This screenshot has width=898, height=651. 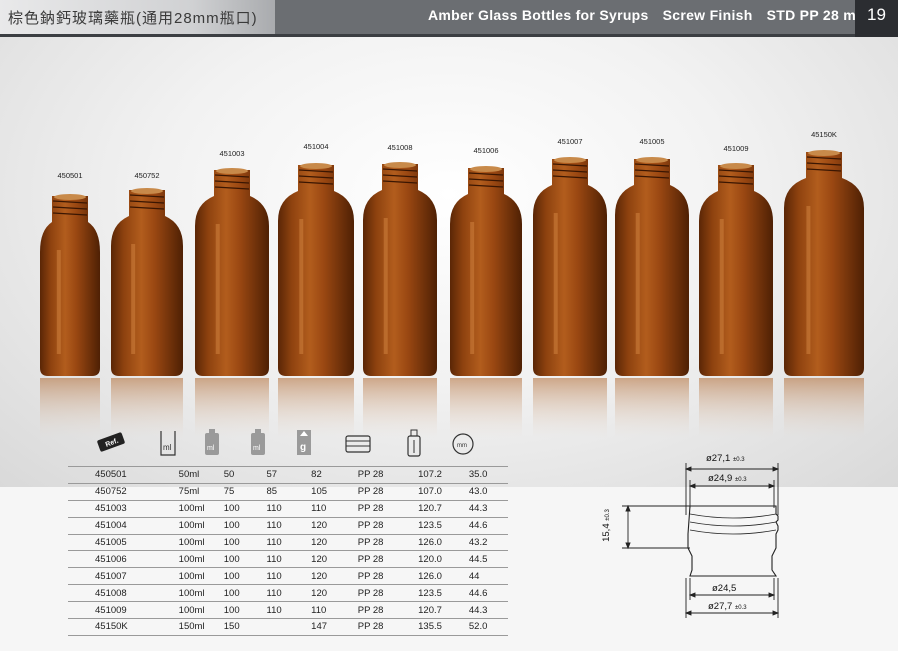 I want to click on dim-h-tol: ±0.3, so click(x=607, y=515).